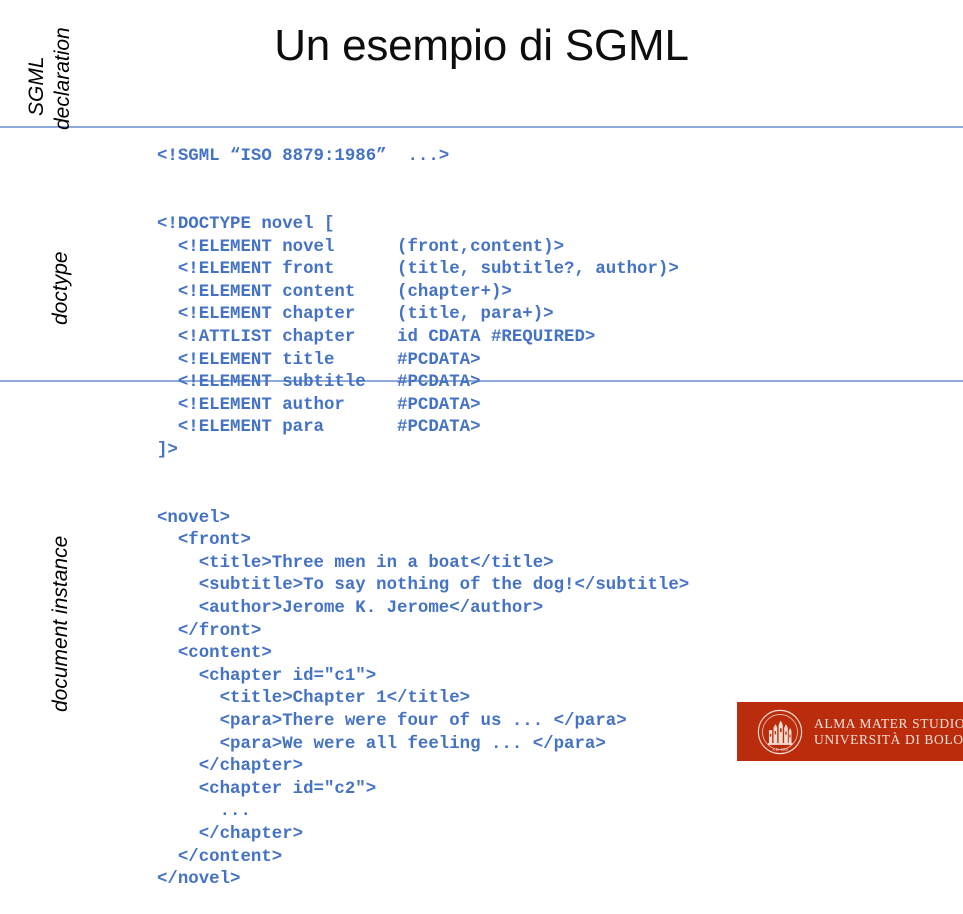  What do you see at coordinates (246, 224) in the screenshot?
I see `code-line: <!DOCTYPE novel [` at bounding box center [246, 224].